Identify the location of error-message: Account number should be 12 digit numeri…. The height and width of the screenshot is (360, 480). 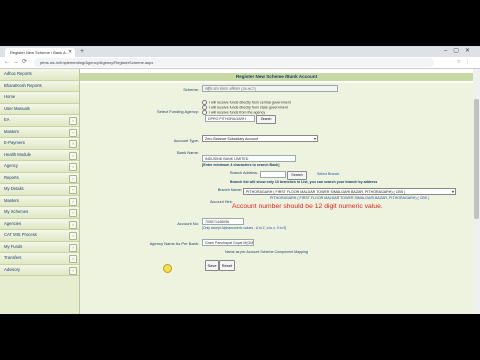
(307, 206).